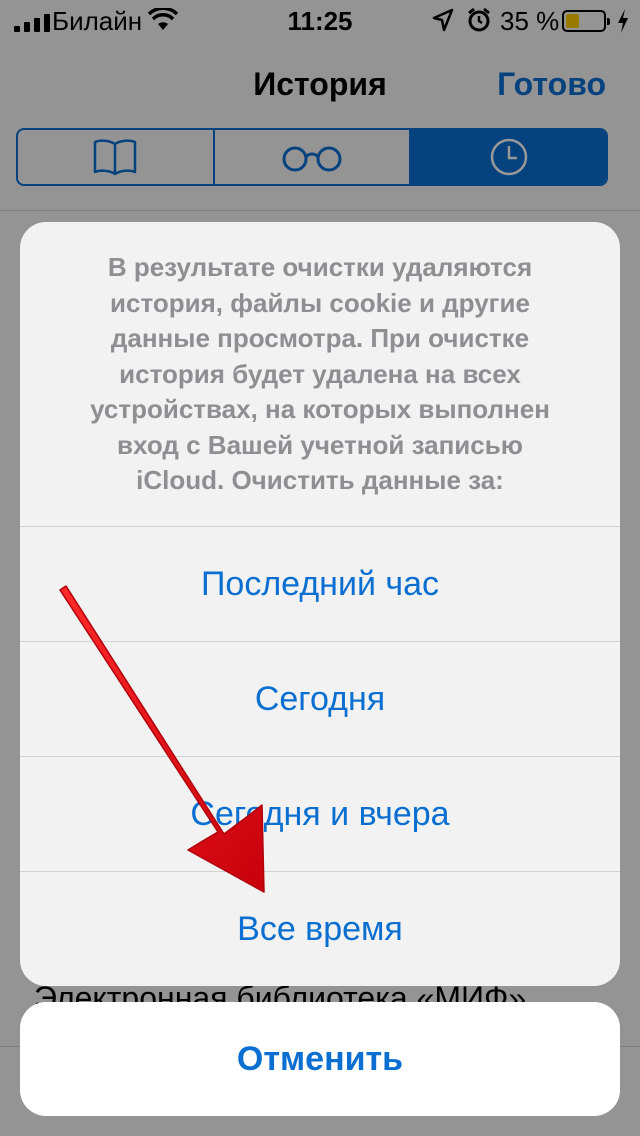 The image size is (640, 1136). What do you see at coordinates (320, 583) in the screenshot?
I see `clear-last-hour-button: Последний час` at bounding box center [320, 583].